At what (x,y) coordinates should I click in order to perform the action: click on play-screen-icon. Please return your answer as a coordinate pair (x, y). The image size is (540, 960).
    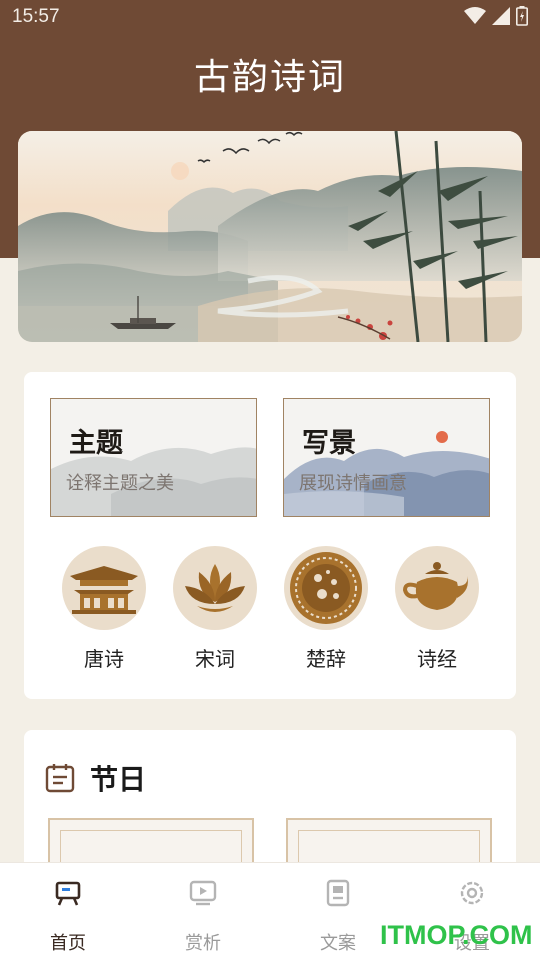
    Looking at the image, I should click on (203, 893).